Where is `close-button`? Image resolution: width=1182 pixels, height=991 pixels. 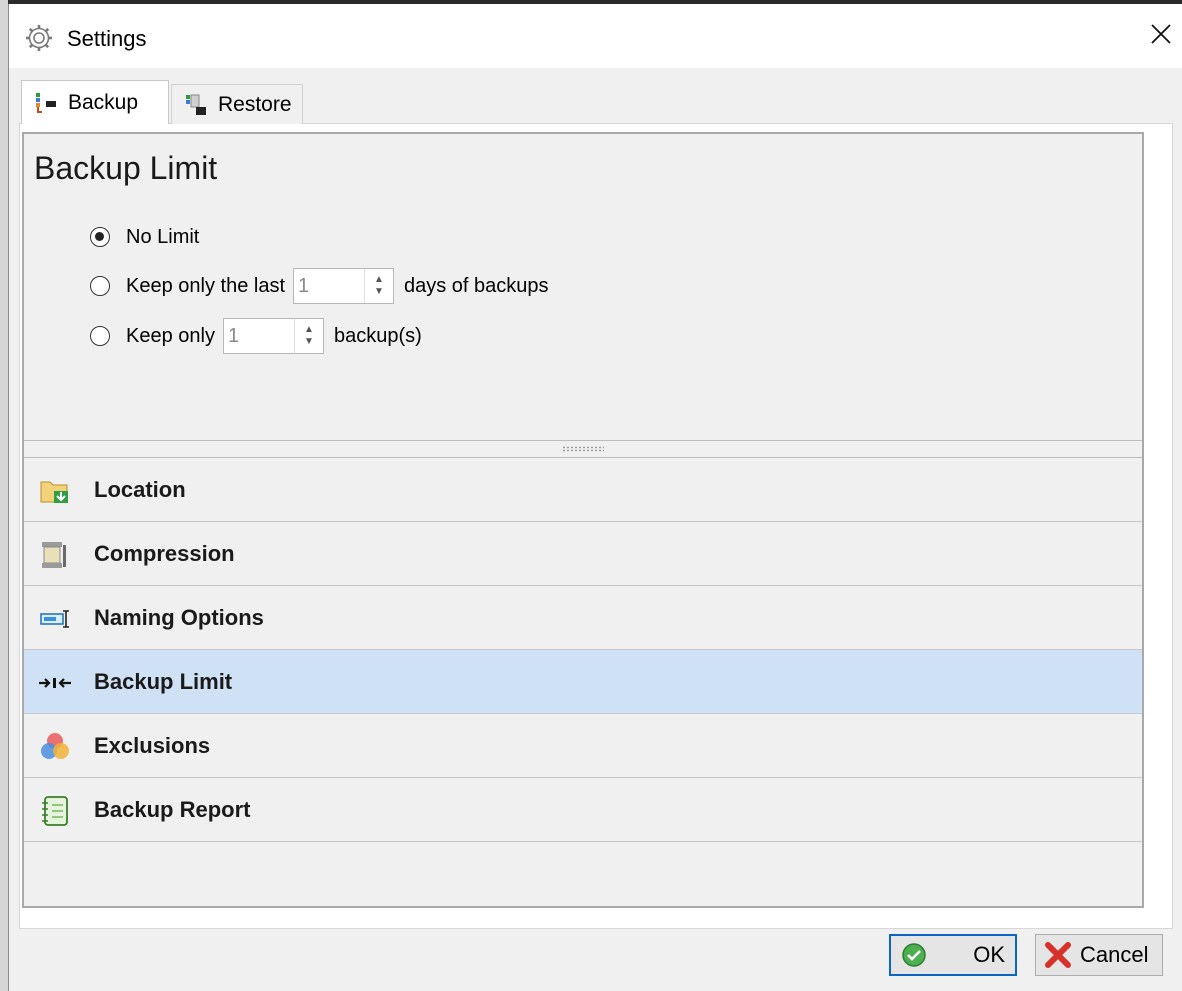 close-button is located at coordinates (1160, 36).